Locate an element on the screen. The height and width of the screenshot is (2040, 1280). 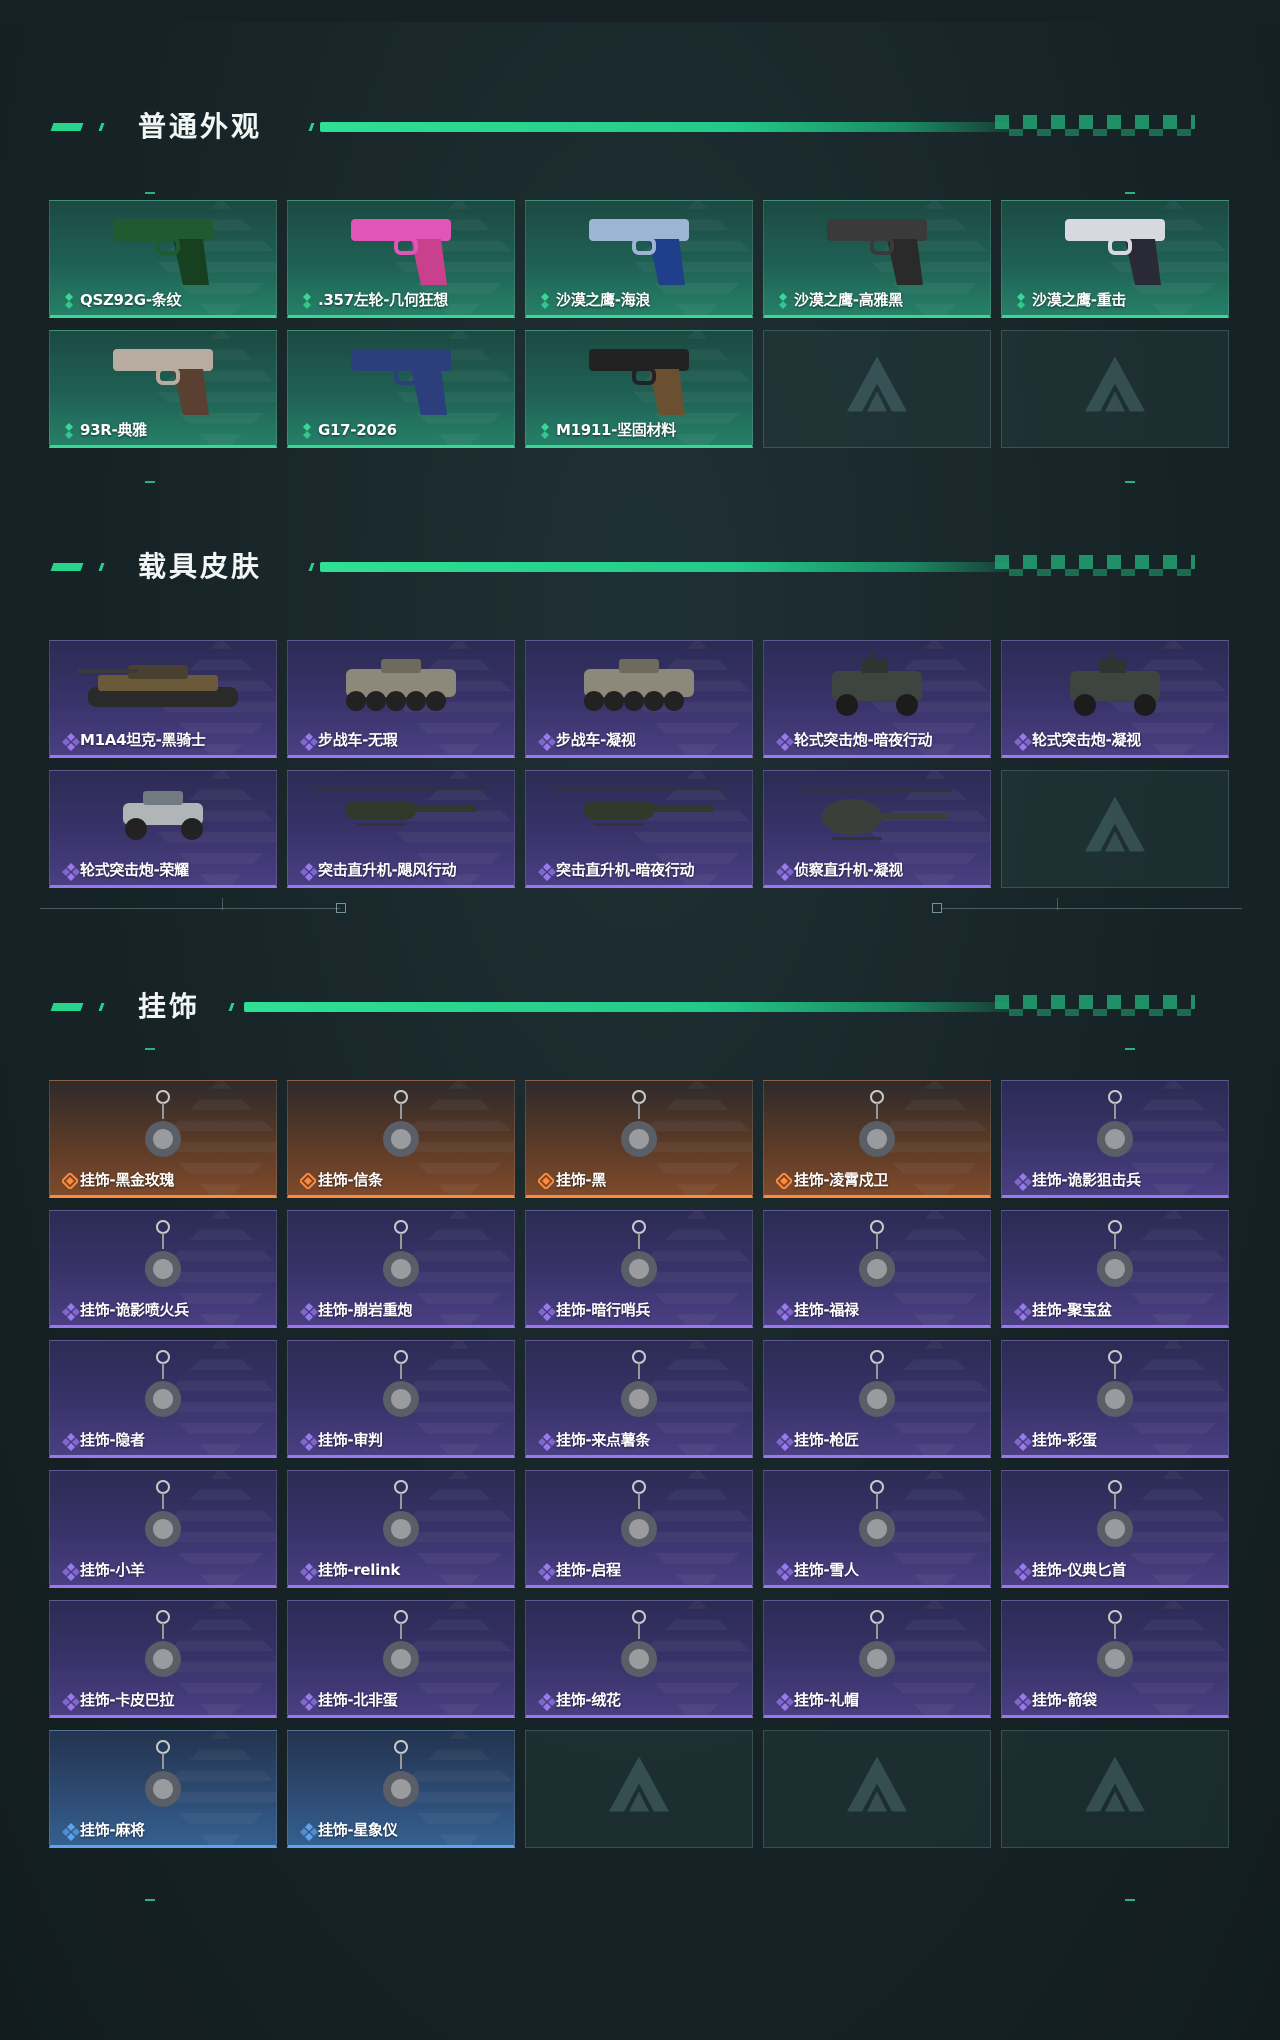
section-title: 挂饰 is located at coordinates (169, 1006).